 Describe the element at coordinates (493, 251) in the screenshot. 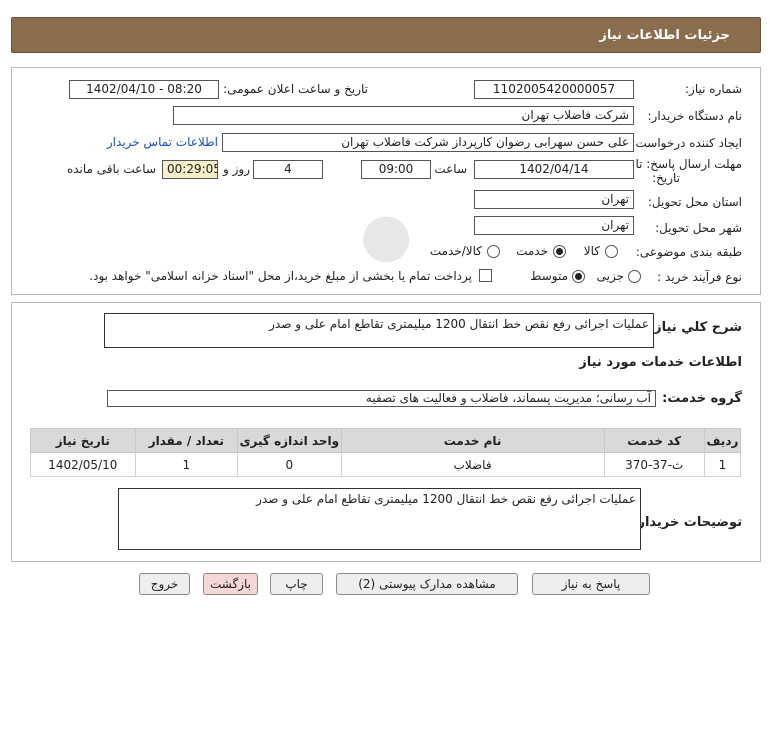

I see `category-radio-goods-service` at that location.